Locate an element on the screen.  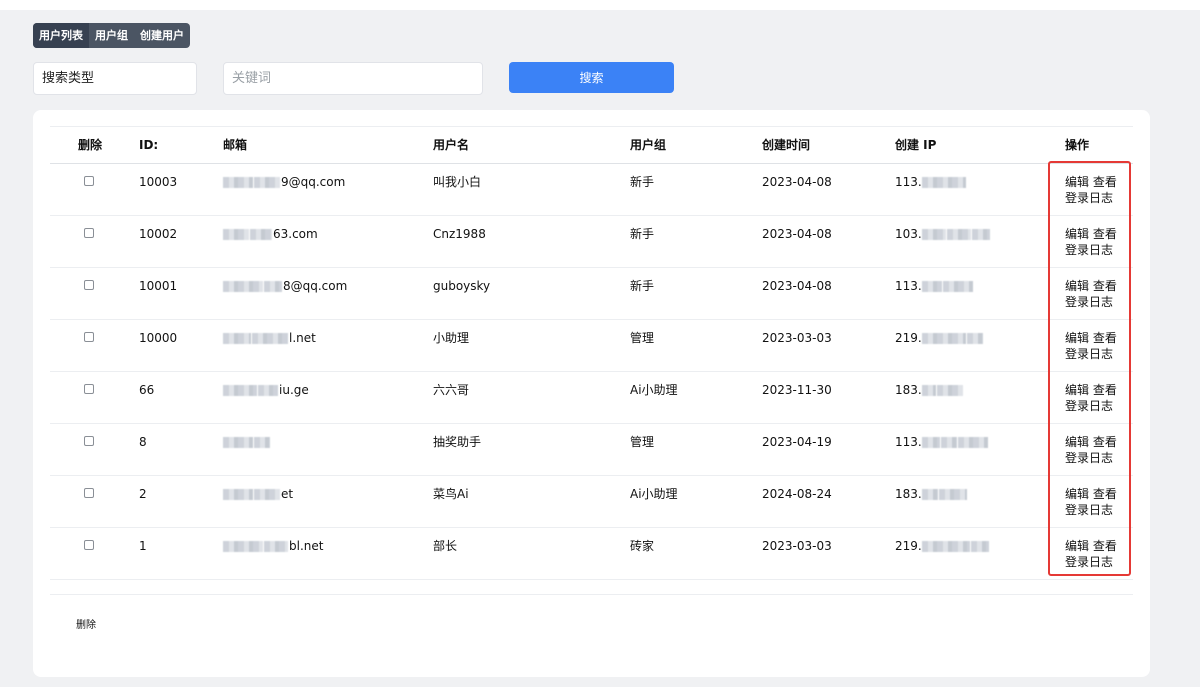
search-button: 搜索 is located at coordinates (591, 77).